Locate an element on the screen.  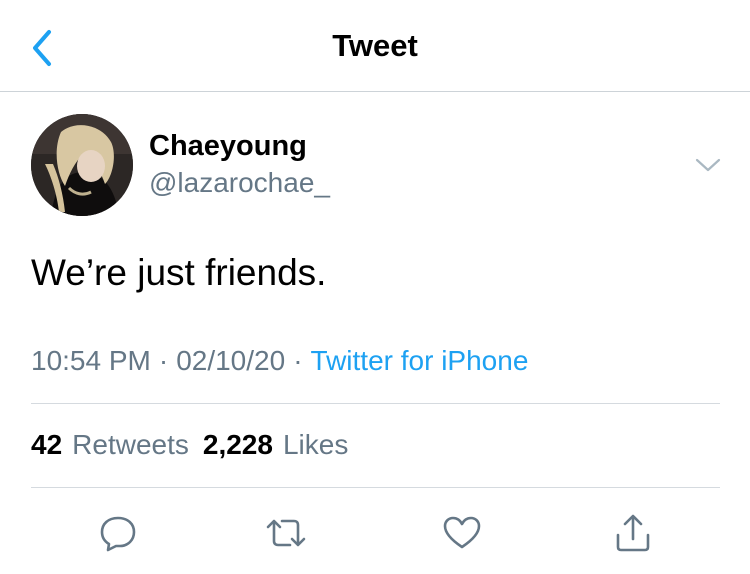
retweet-button is located at coordinates (286, 533).